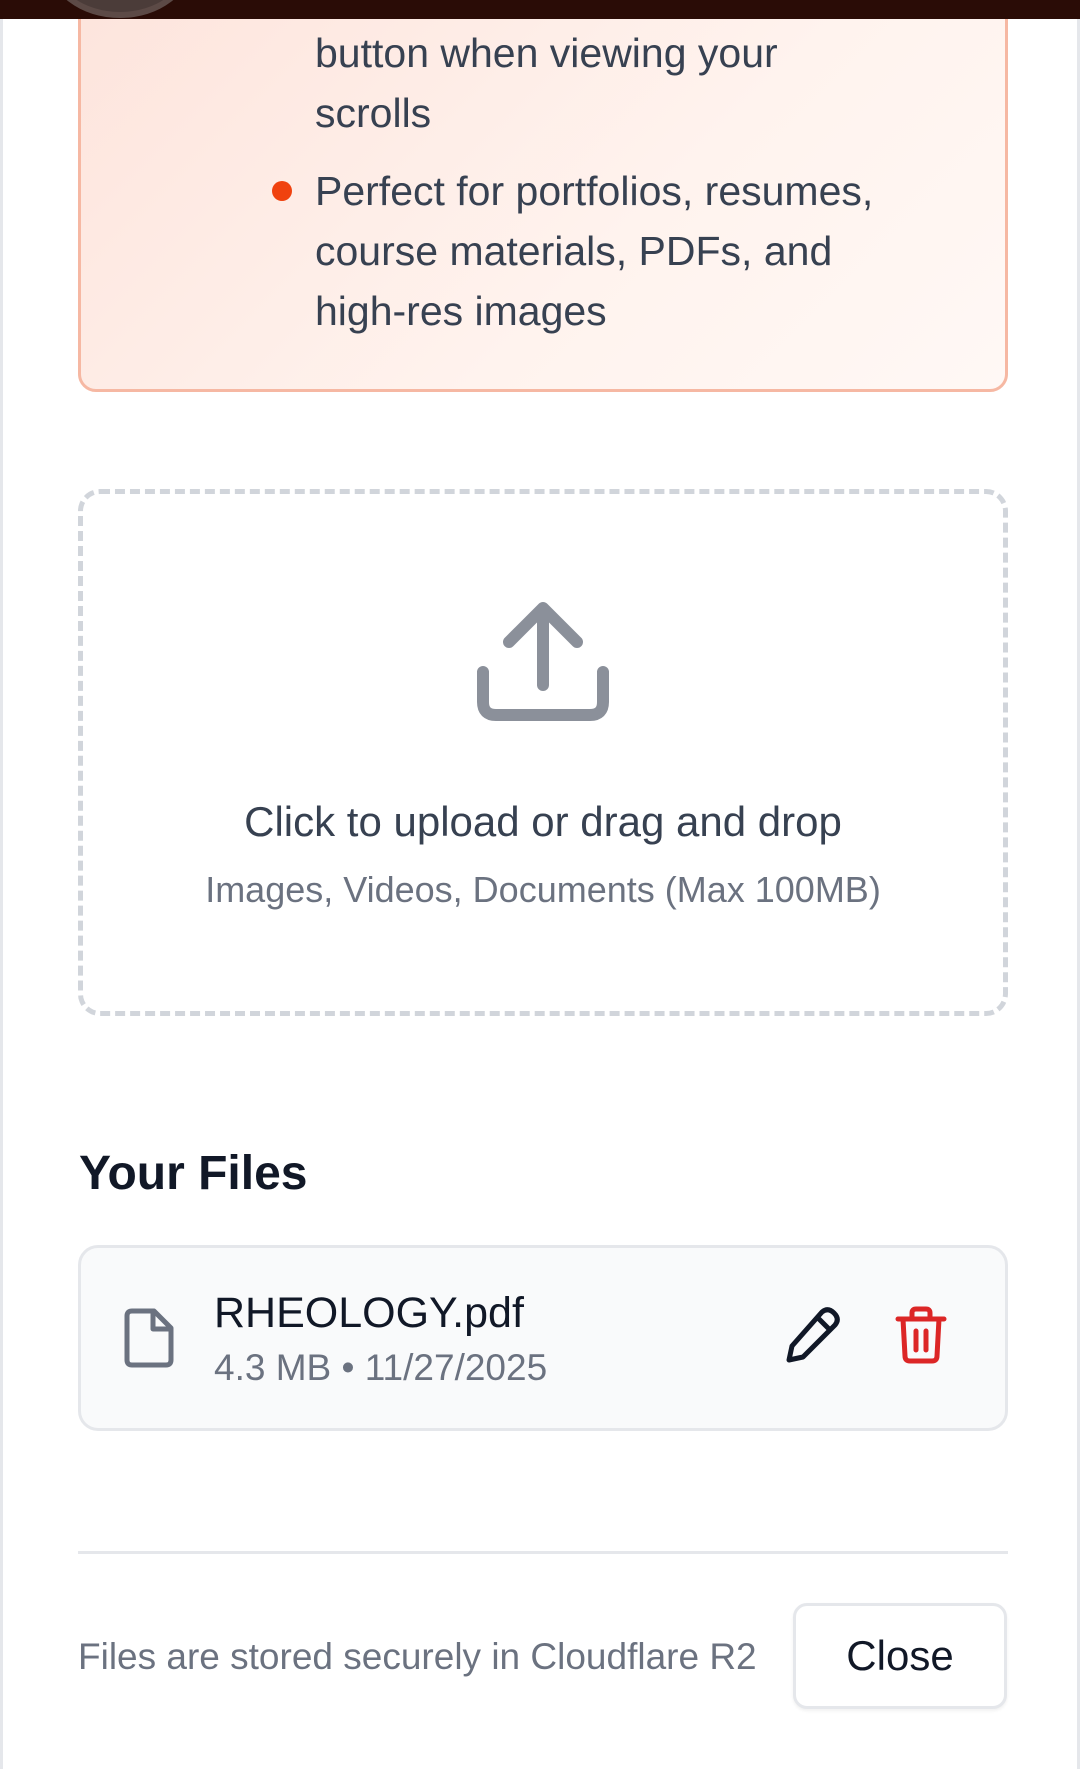  Describe the element at coordinates (812, 1335) in the screenshot. I see `edit-pencil-icon` at that location.